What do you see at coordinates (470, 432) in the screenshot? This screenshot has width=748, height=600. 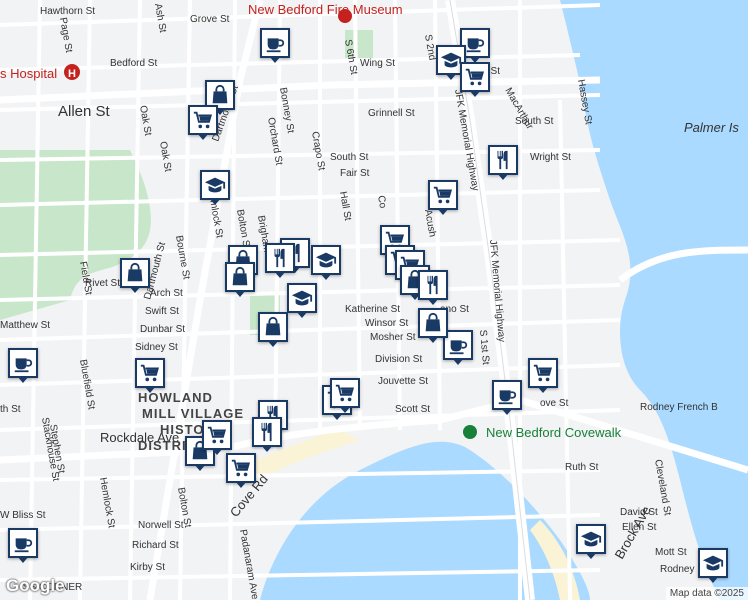 I see `park-icon` at bounding box center [470, 432].